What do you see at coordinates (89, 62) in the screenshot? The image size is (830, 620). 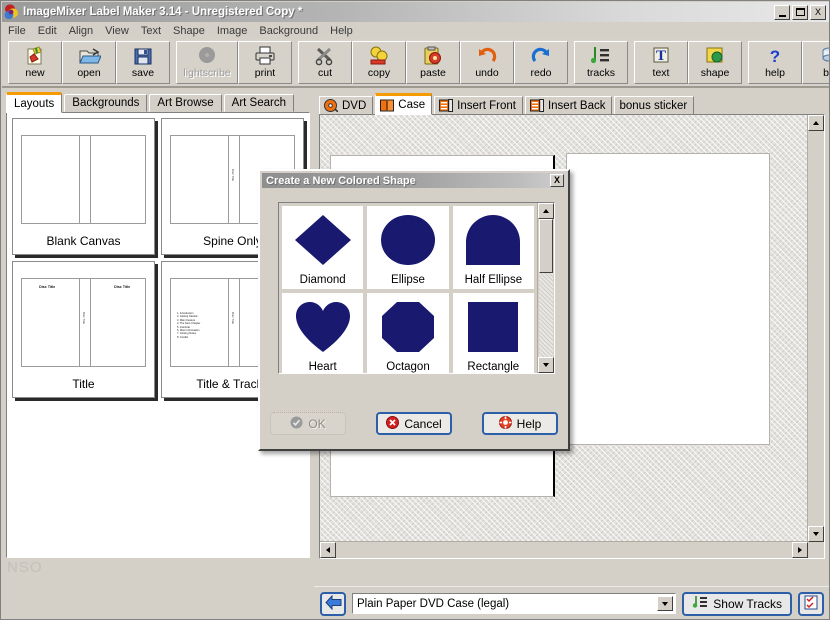 I see `toolbar-button-open: open` at bounding box center [89, 62].